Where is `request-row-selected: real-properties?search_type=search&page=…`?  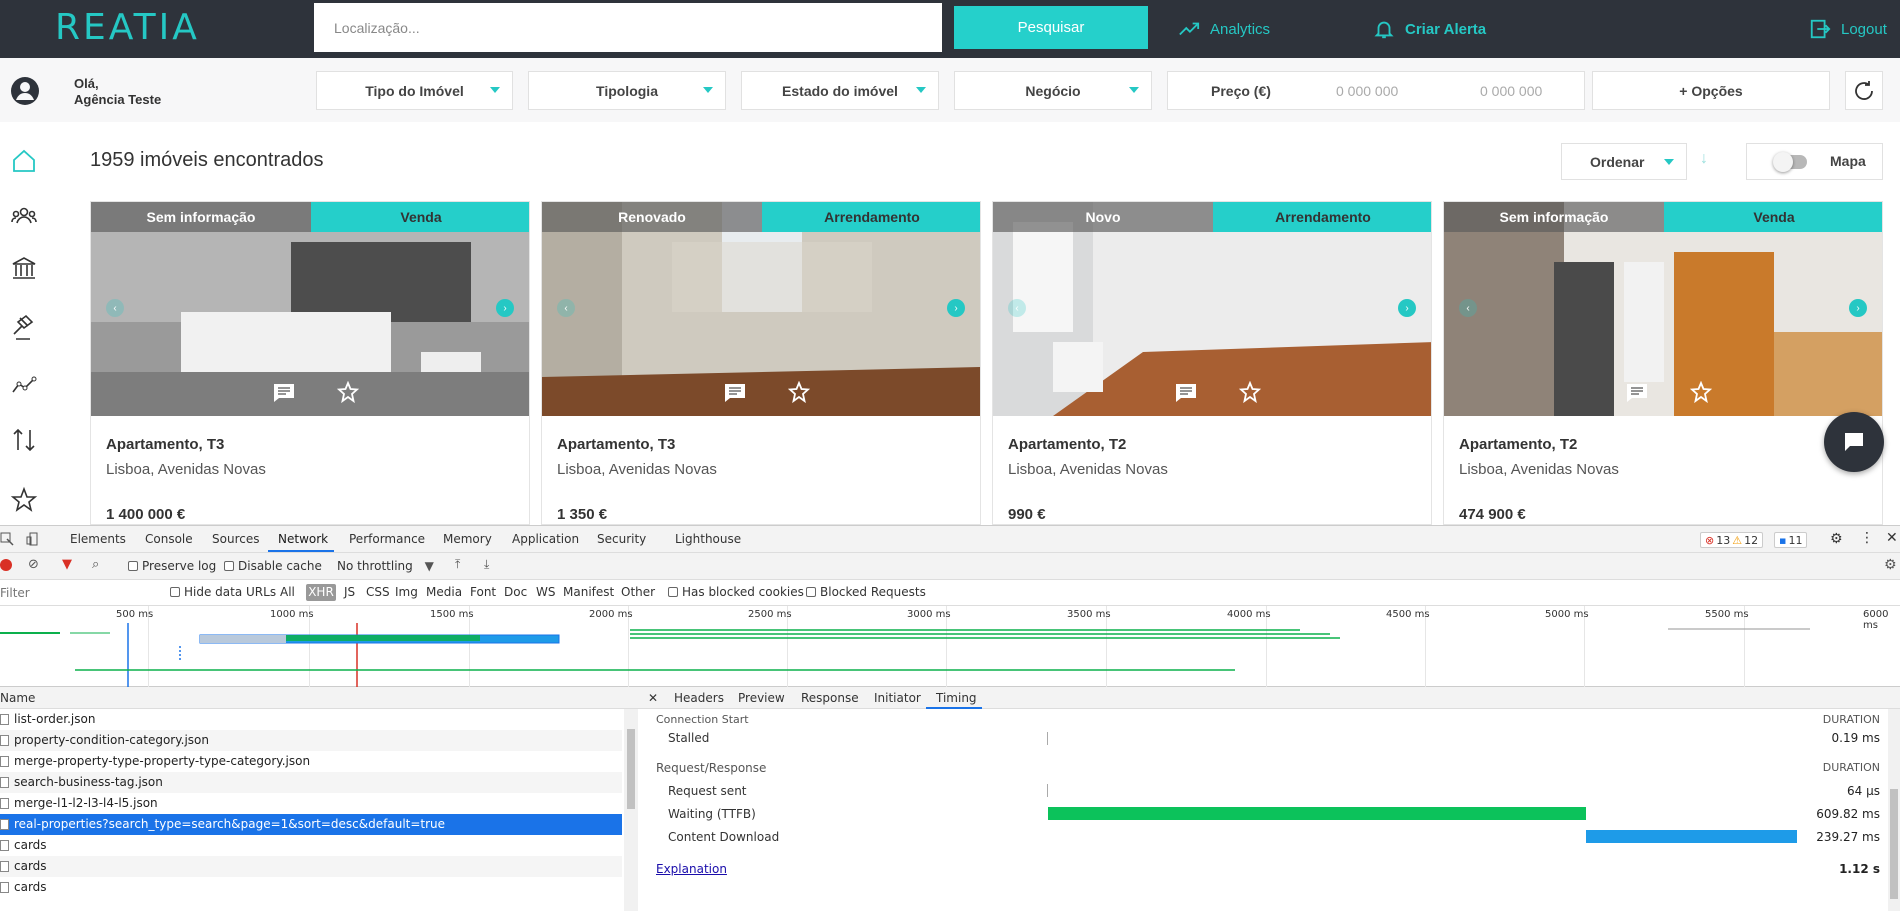 request-row-selected: real-properties?search_type=search&page=… is located at coordinates (311, 824).